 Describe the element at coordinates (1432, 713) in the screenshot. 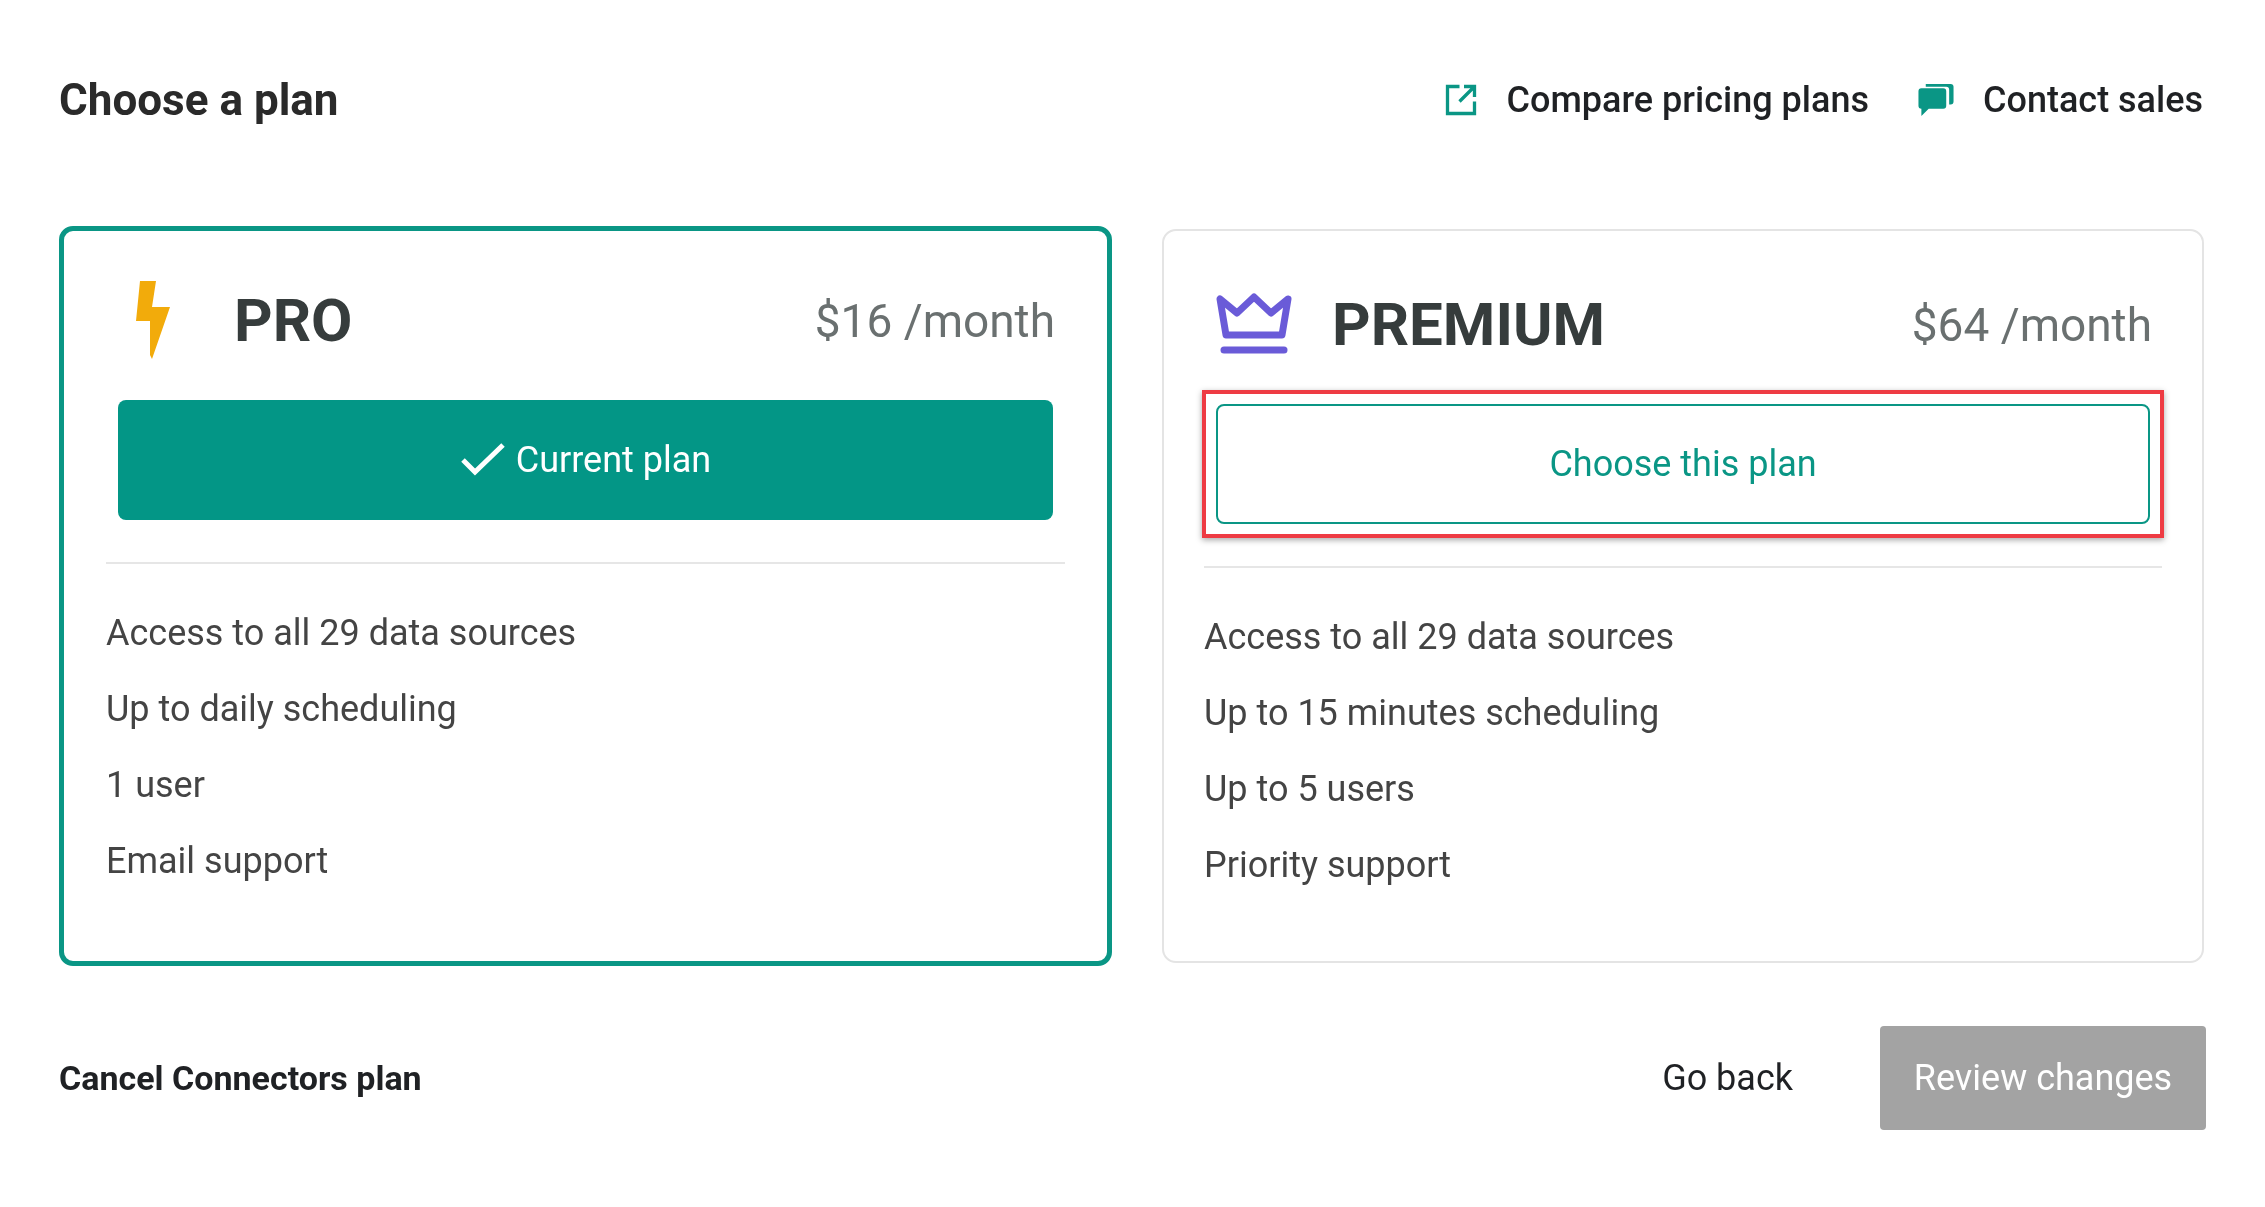

I see `feature-text: Up to 15 minutes scheduling` at that location.